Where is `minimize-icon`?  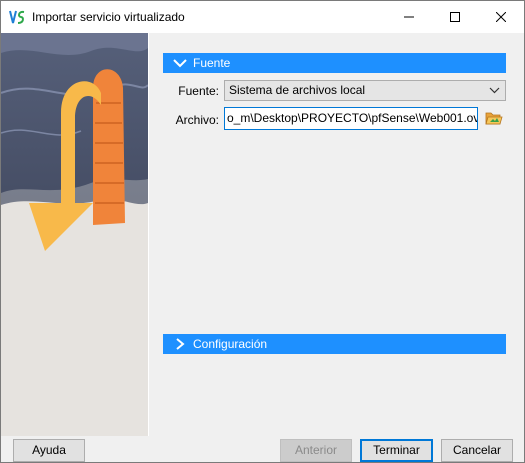 minimize-icon is located at coordinates (409, 17).